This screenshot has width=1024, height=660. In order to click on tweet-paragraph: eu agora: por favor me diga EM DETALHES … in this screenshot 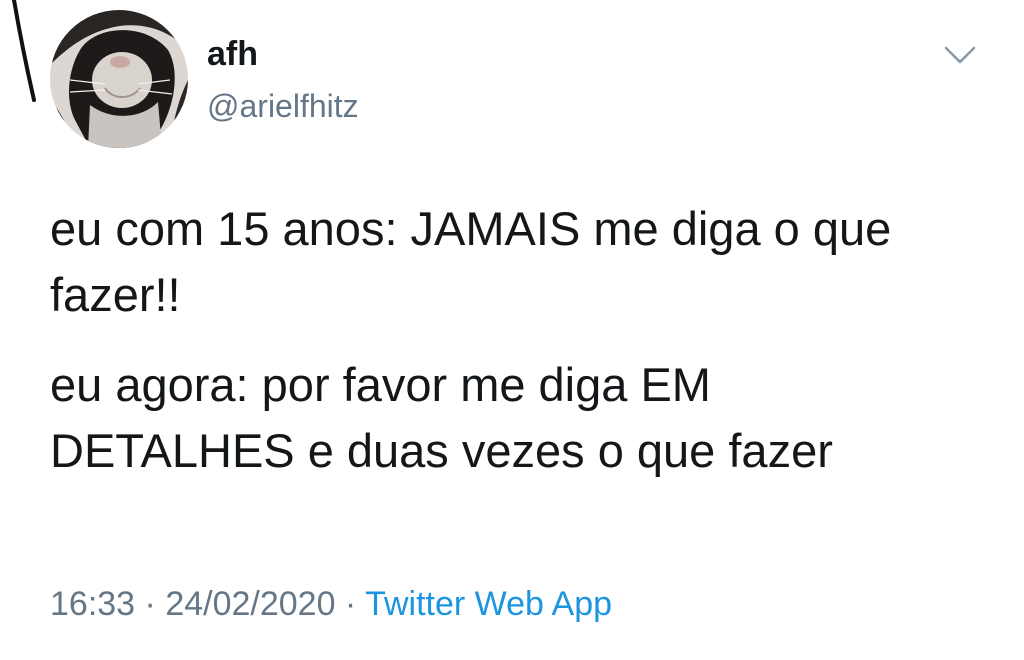, I will do `click(441, 417)`.